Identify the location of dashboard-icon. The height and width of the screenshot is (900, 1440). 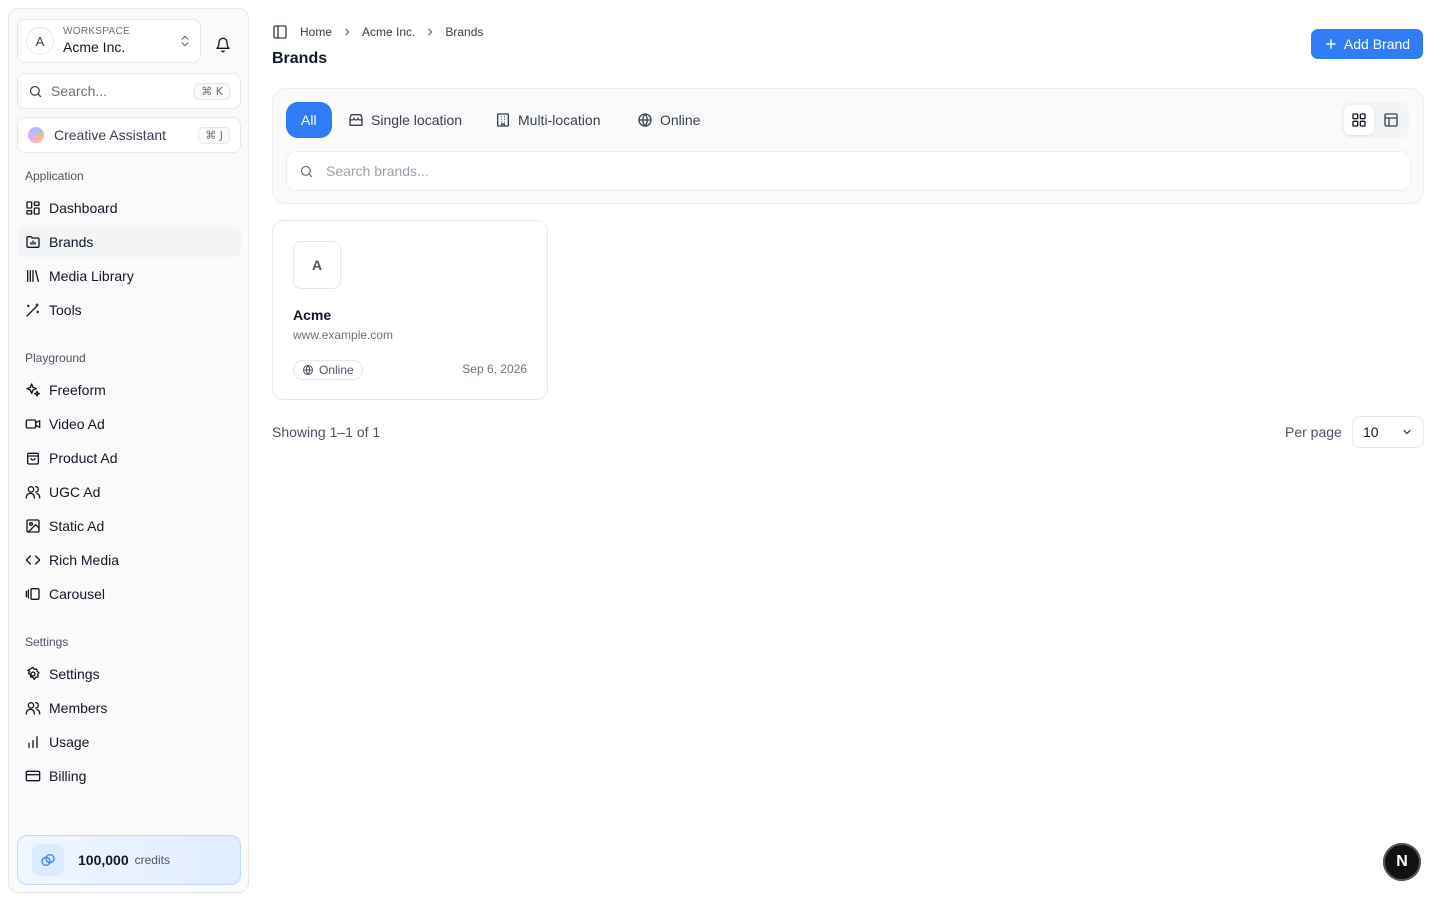
(33, 208).